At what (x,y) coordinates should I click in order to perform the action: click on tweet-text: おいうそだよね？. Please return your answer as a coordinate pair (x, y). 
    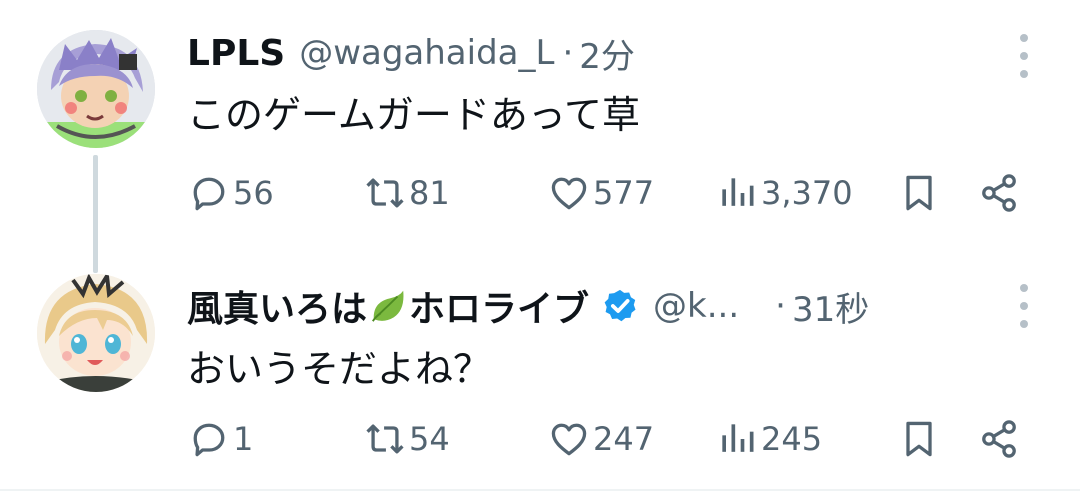
    Looking at the image, I should click on (339, 369).